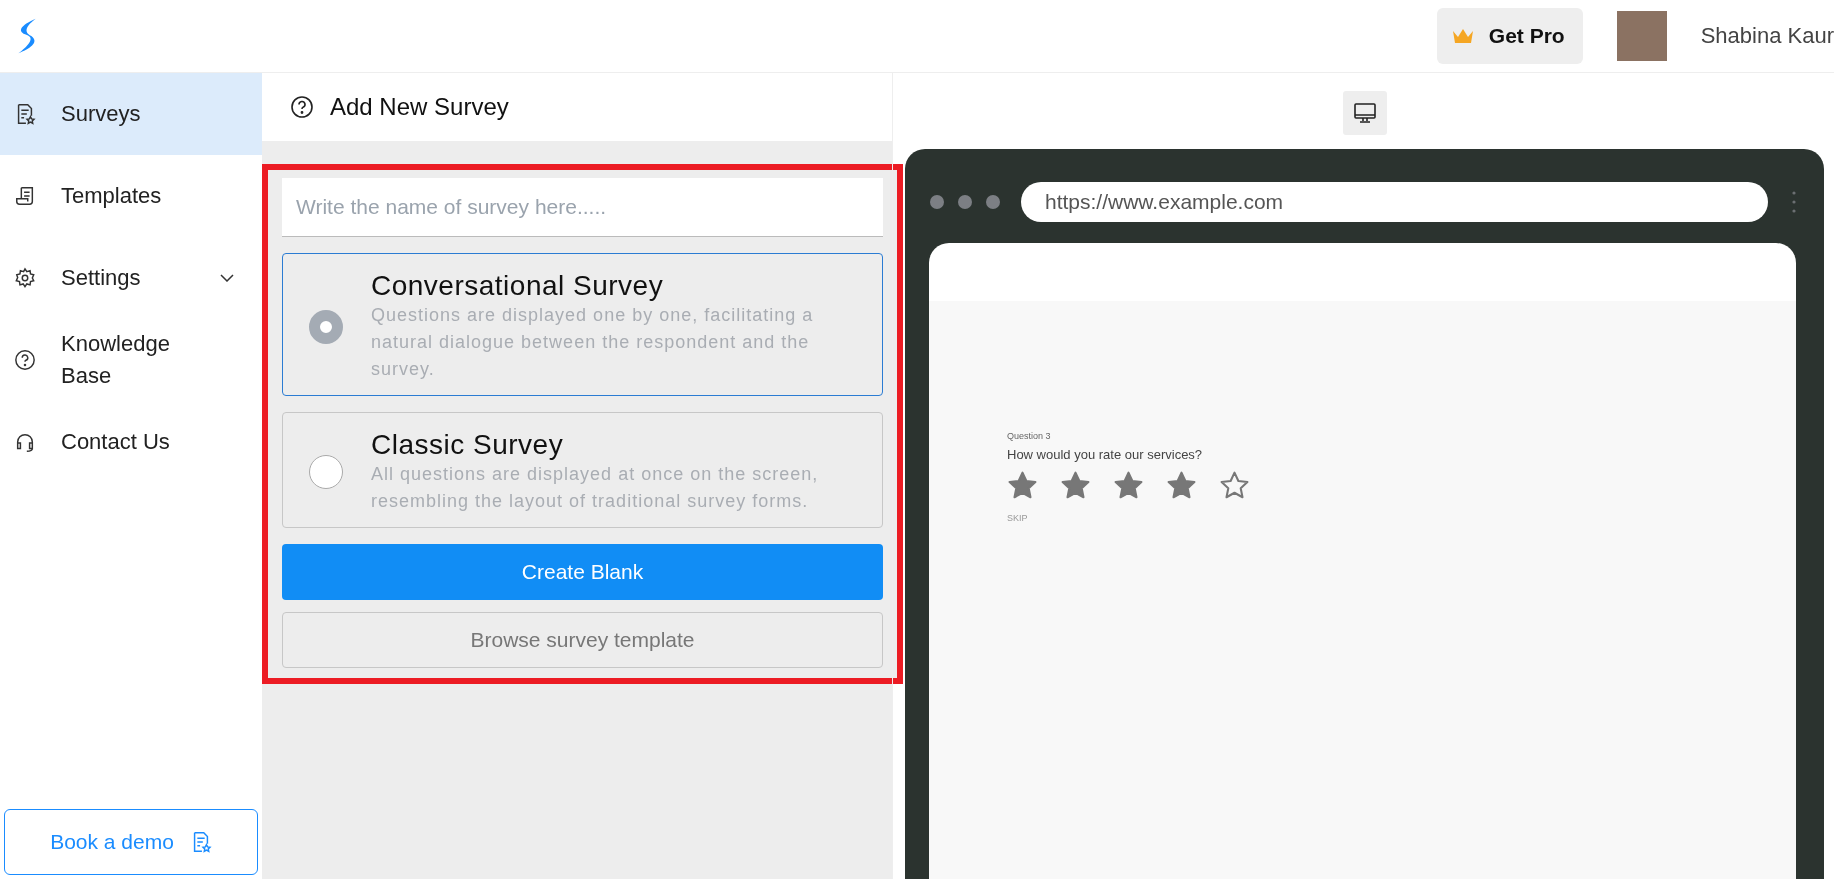 The height and width of the screenshot is (879, 1834). I want to click on sidebar-item: Settings, so click(124, 278).